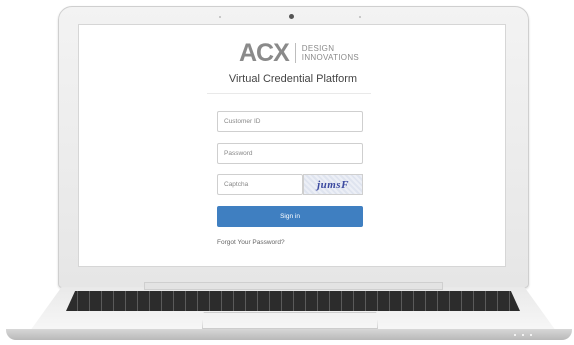  What do you see at coordinates (290, 320) in the screenshot?
I see `laptop-trackpad` at bounding box center [290, 320].